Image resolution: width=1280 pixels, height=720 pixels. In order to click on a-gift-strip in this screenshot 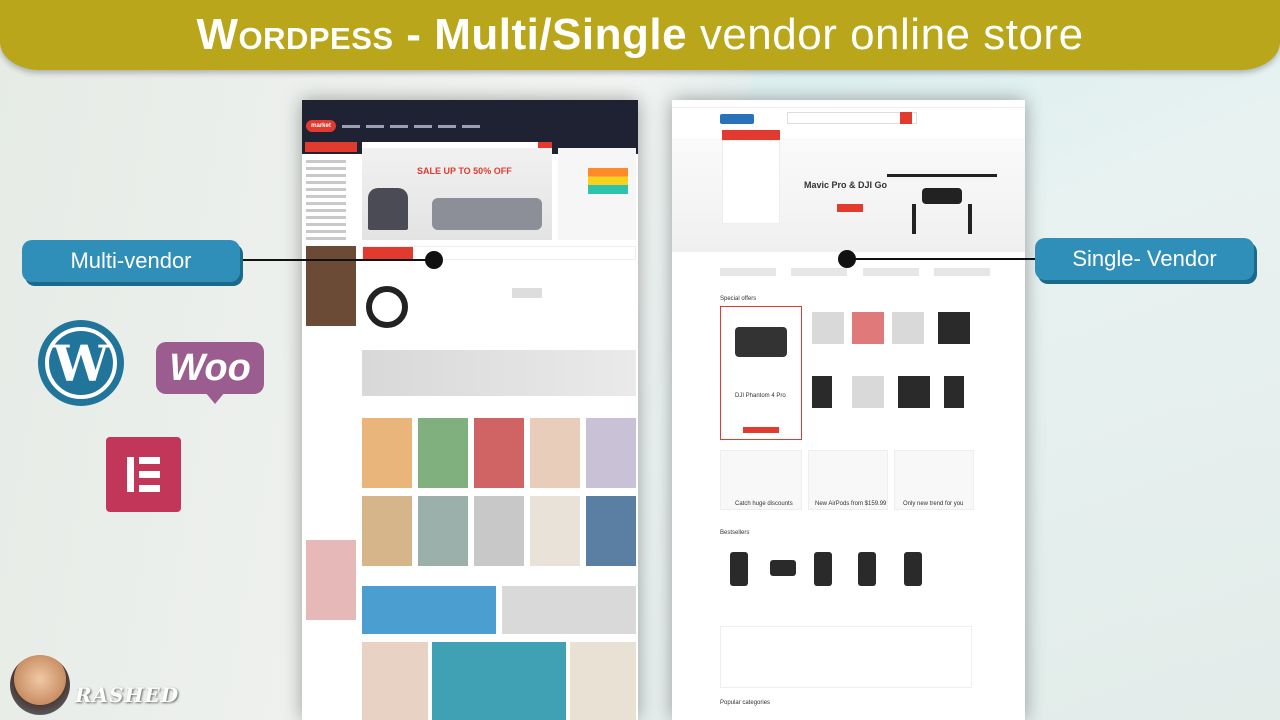, I will do `click(499, 253)`.